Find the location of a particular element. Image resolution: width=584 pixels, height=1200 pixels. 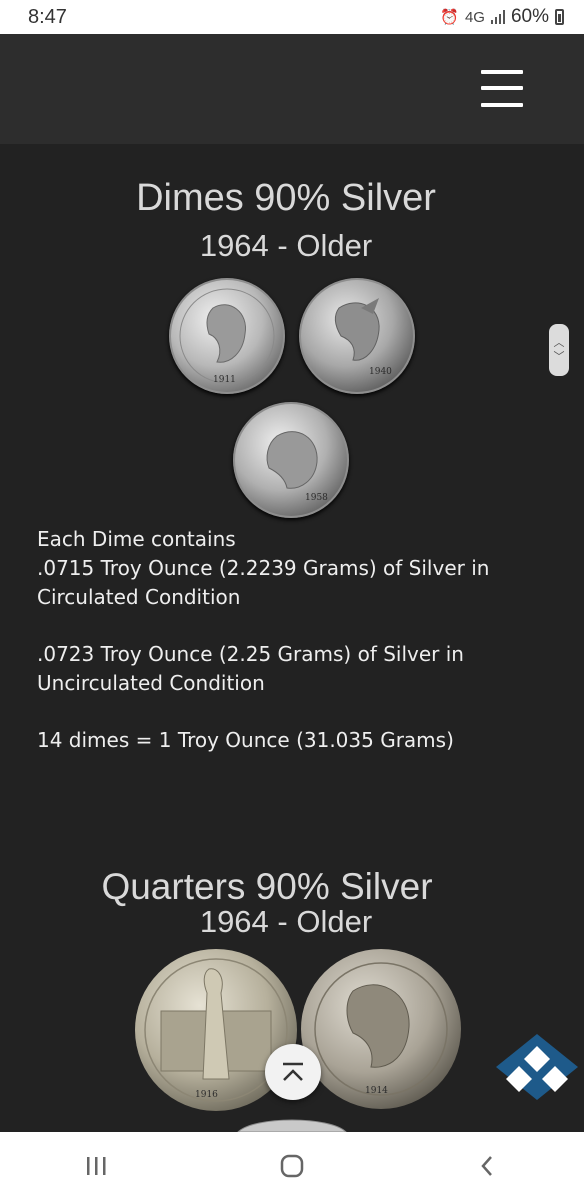

back-icon is located at coordinates (486, 1166).